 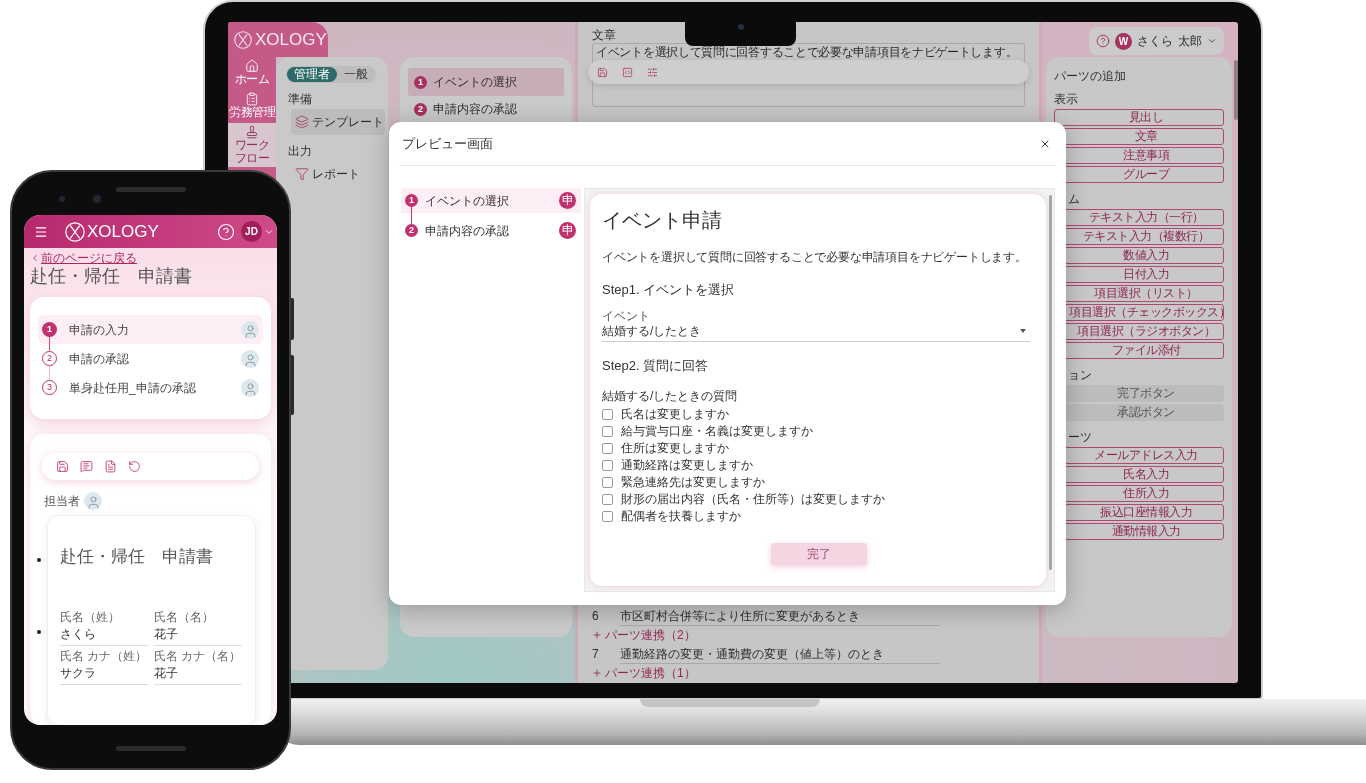 What do you see at coordinates (83, 258) in the screenshot?
I see `back-link: 前のページに戻る` at bounding box center [83, 258].